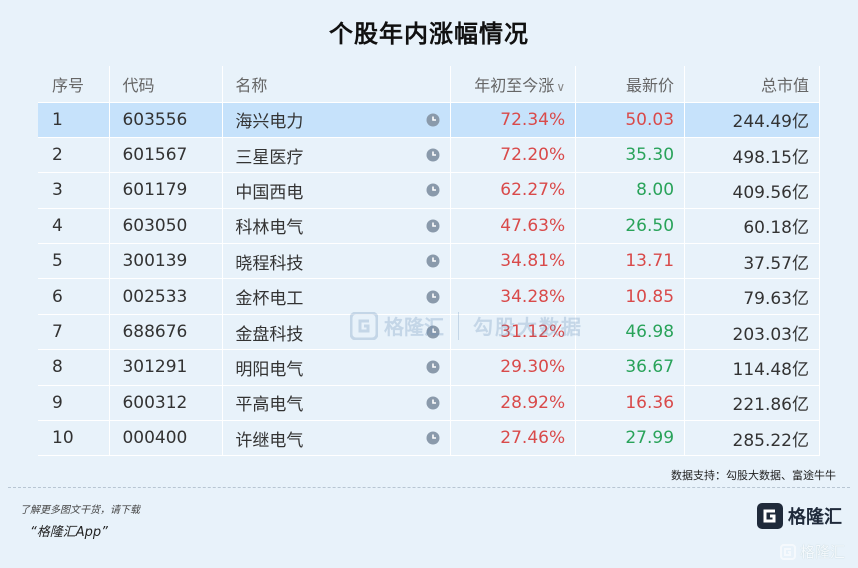 Image resolution: width=858 pixels, height=568 pixels. What do you see at coordinates (166, 403) in the screenshot?
I see `cell-code: 600312` at bounding box center [166, 403].